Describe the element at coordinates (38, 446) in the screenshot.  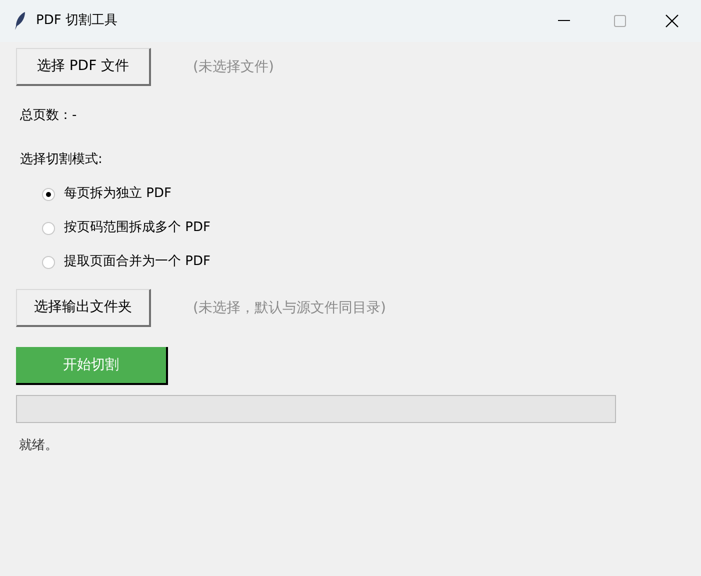
I see `status-text: 就绪。` at that location.